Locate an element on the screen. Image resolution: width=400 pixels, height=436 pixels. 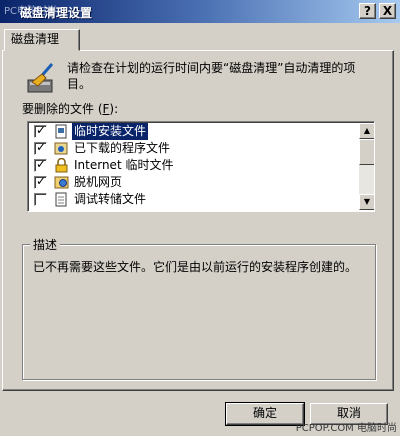
vertical-scrollbar: ▲ ▼ is located at coordinates (366, 166).